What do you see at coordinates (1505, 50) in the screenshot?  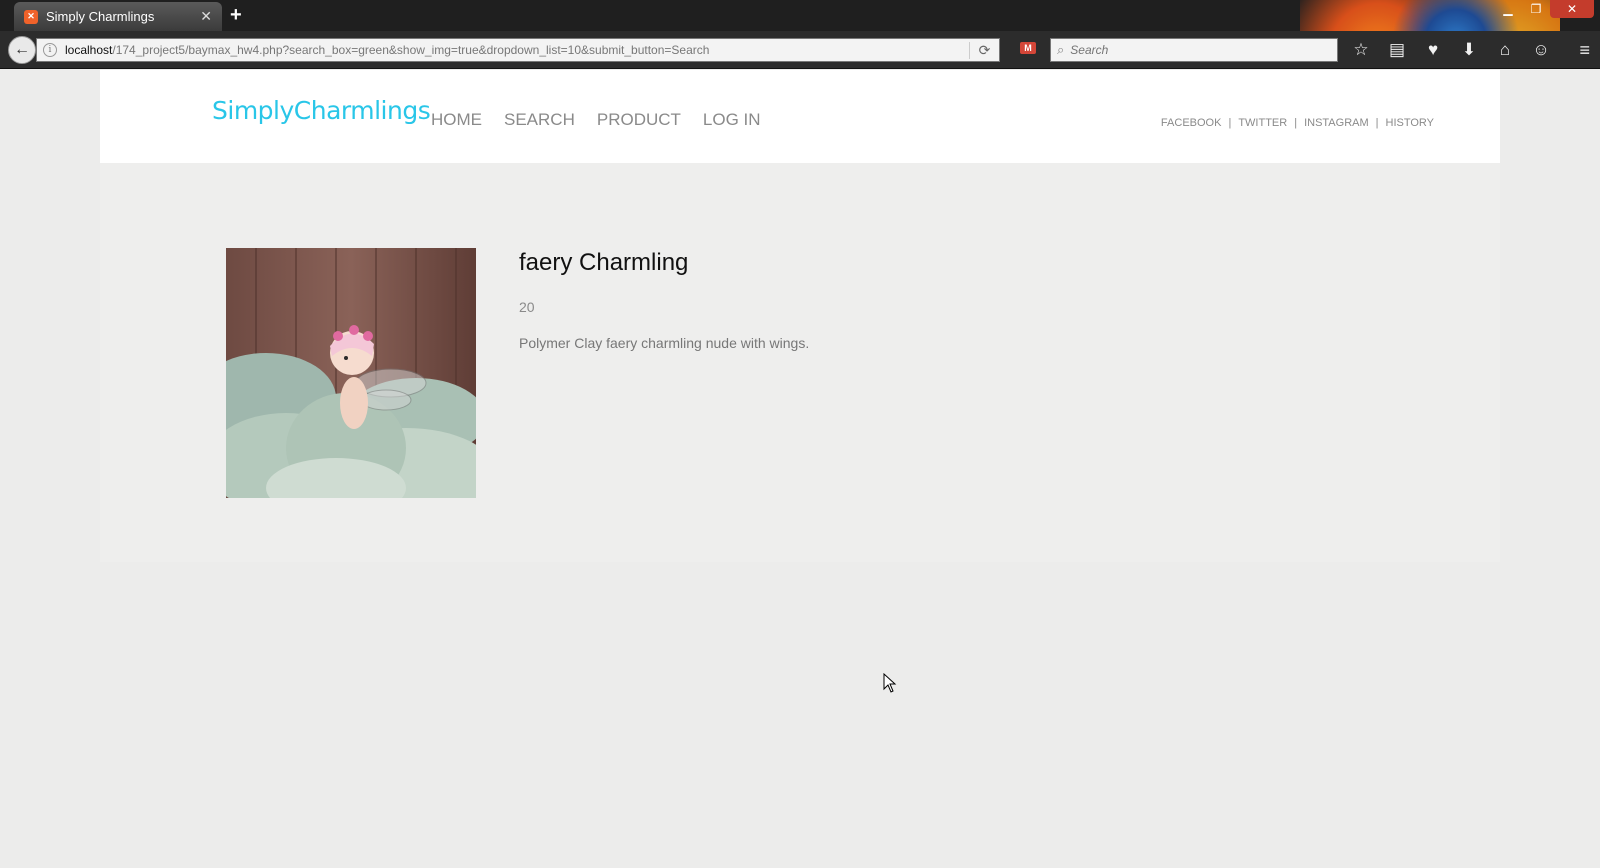 I see `home-icon: ⌂` at bounding box center [1505, 50].